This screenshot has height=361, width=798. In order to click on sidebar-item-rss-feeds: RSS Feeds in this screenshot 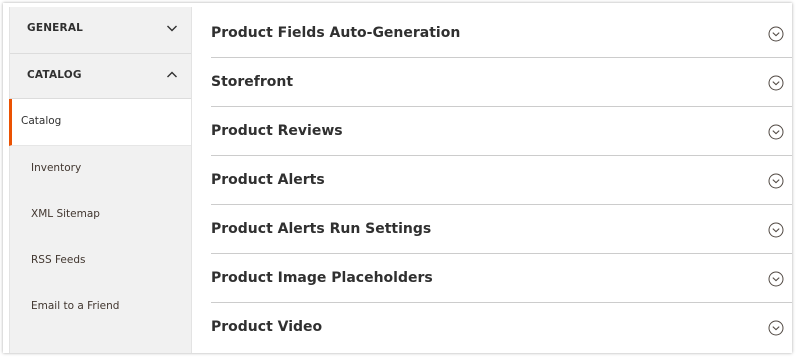, I will do `click(100, 261)`.